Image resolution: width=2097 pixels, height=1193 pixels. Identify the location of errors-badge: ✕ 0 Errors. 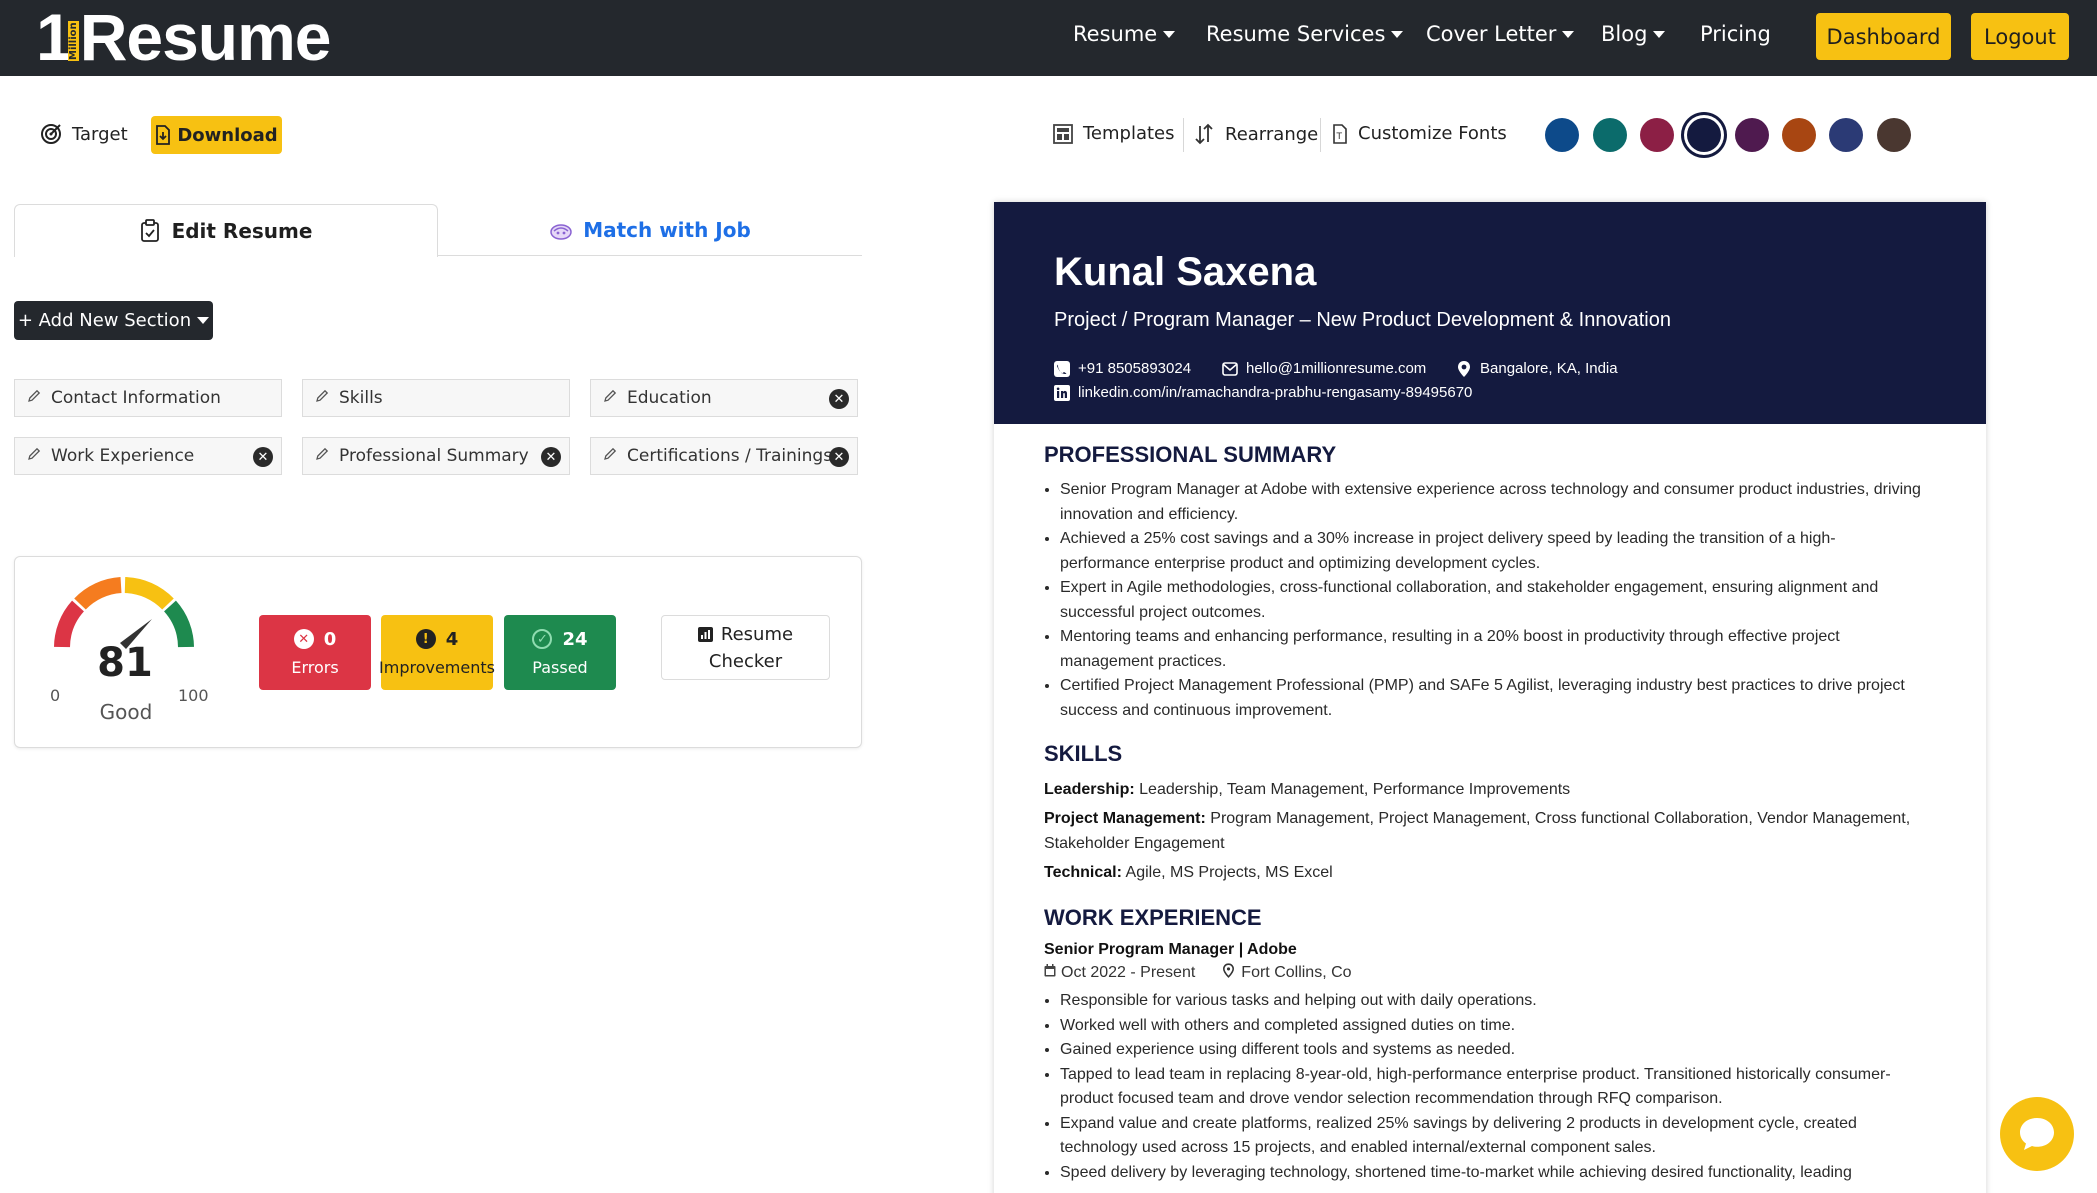
(315, 652).